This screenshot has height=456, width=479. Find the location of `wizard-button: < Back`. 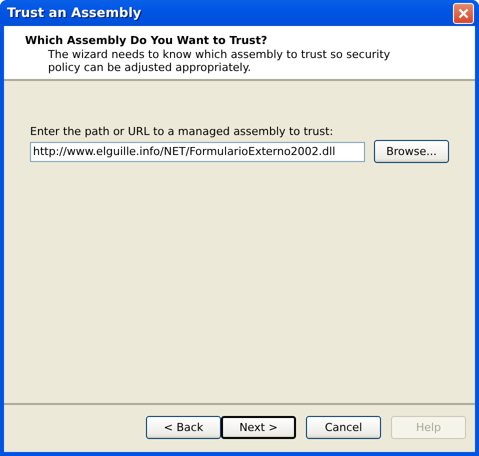

wizard-button: < Back is located at coordinates (183, 427).